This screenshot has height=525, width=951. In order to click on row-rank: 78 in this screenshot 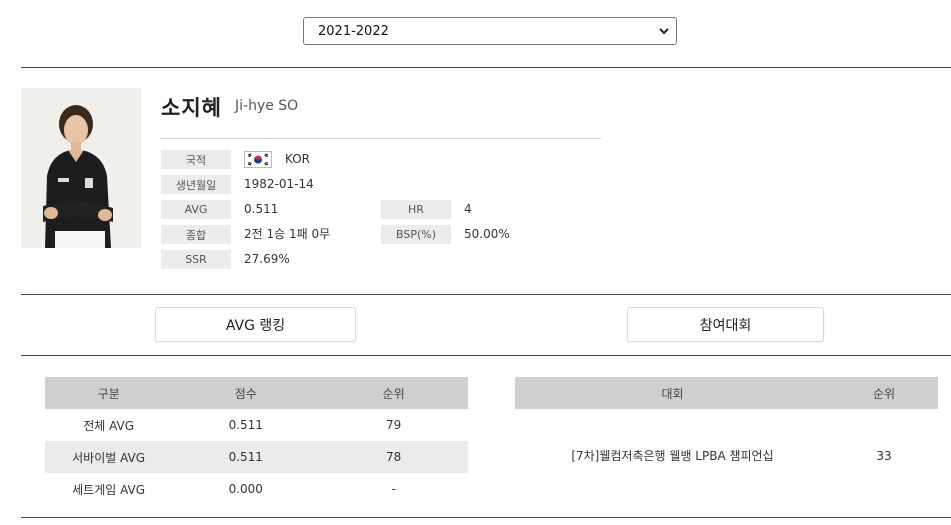, I will do `click(393, 457)`.